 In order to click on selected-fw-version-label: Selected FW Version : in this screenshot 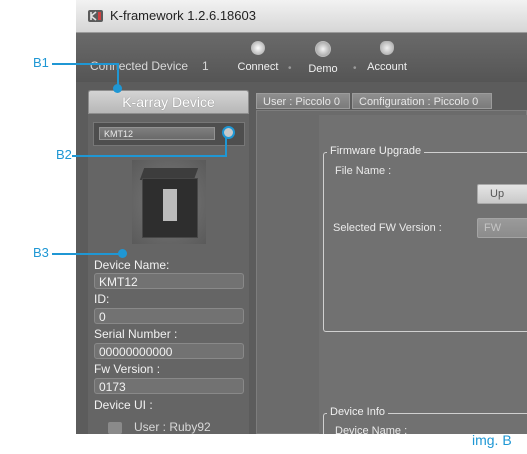, I will do `click(387, 228)`.